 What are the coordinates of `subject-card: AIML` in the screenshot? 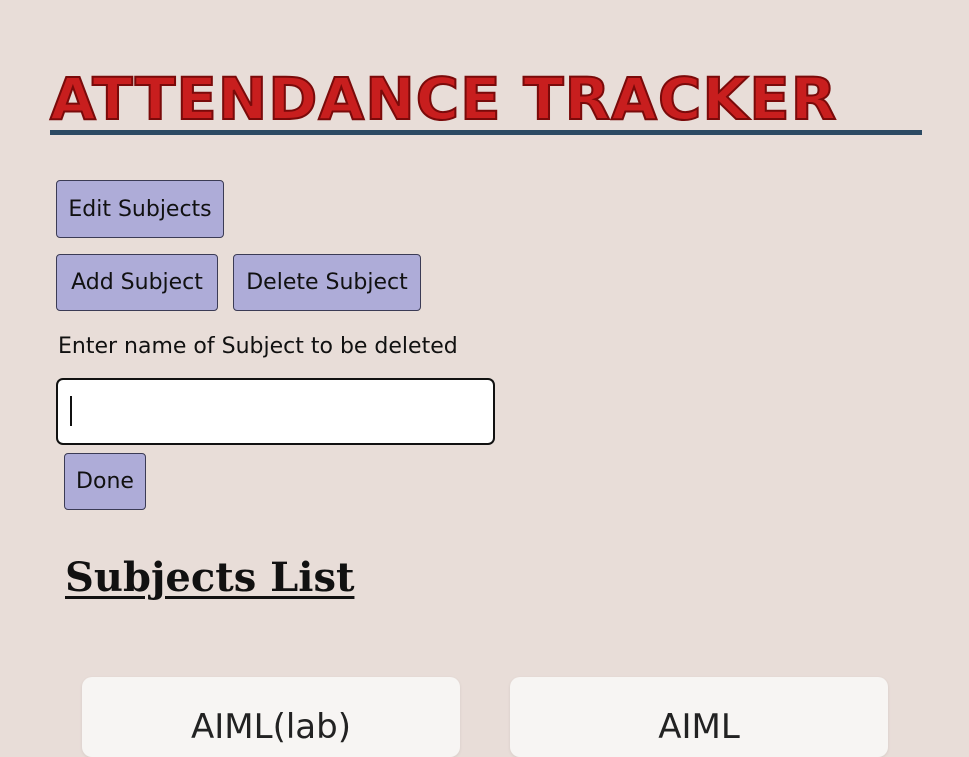 It's located at (699, 717).